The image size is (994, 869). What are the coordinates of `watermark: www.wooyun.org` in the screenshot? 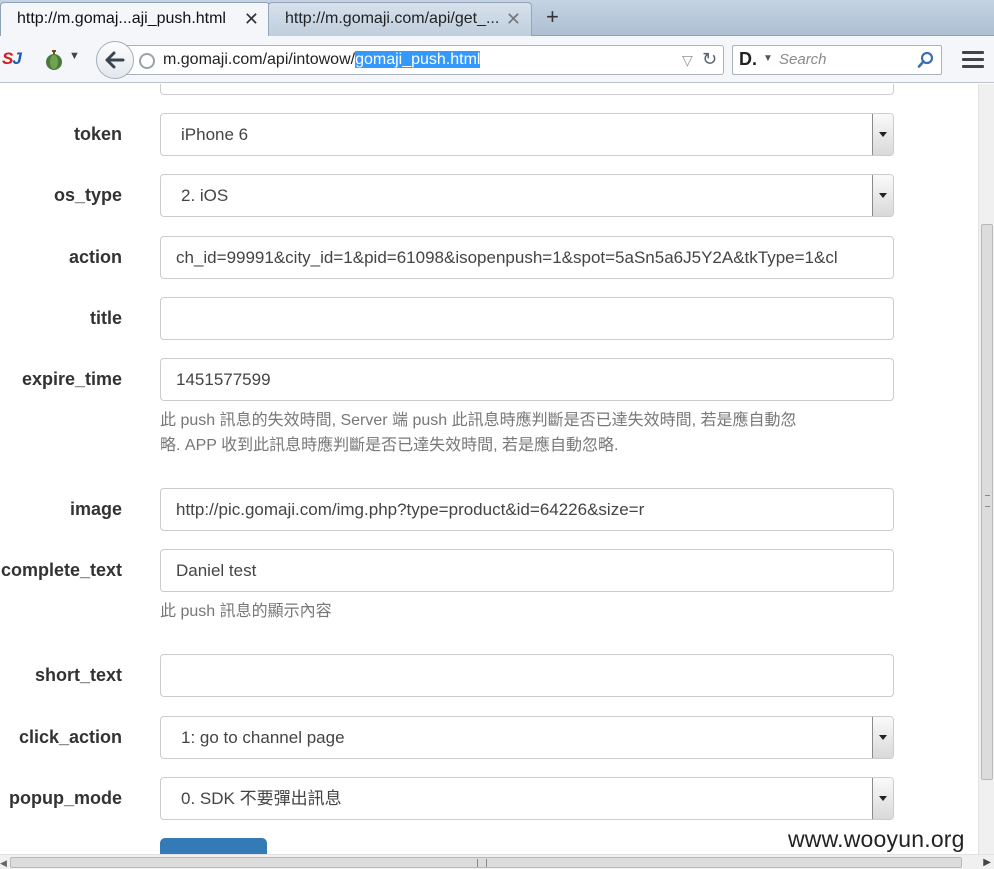 It's located at (876, 839).